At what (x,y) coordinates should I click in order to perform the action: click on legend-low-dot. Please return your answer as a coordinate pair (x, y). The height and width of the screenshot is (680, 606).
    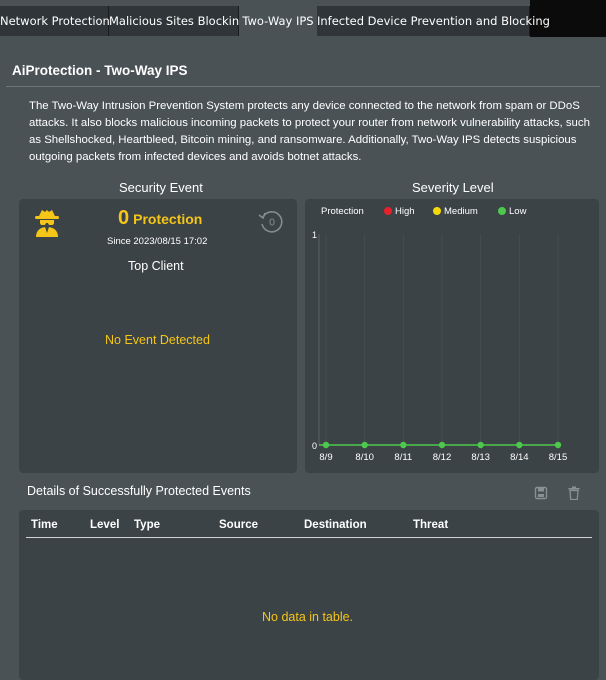
    Looking at the image, I should click on (502, 211).